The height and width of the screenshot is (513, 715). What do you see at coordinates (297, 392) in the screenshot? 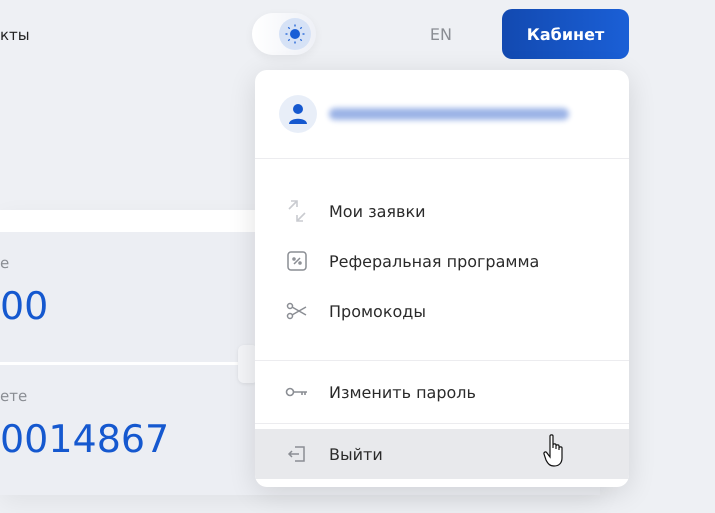
I see `key-icon` at bounding box center [297, 392].